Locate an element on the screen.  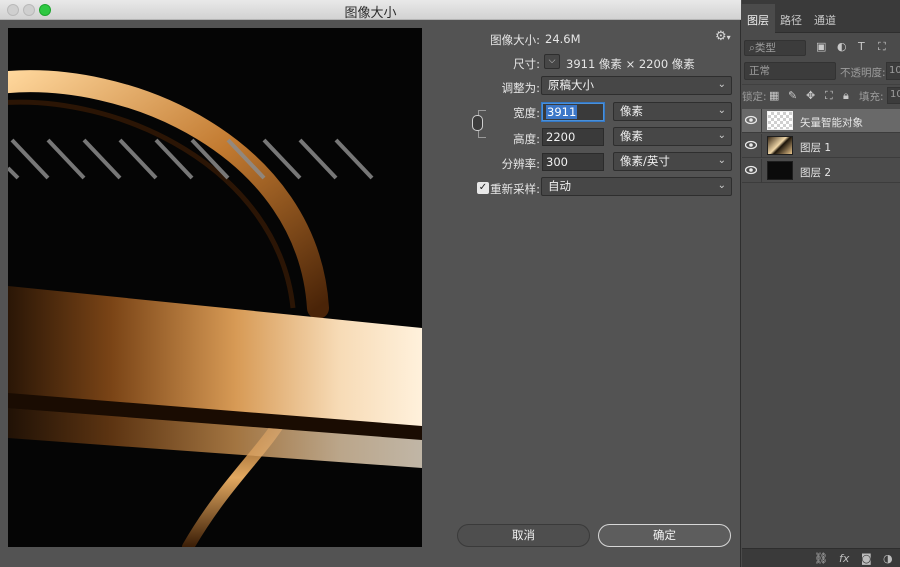
resample-label: 重新采样: is located at coordinates (515, 189).